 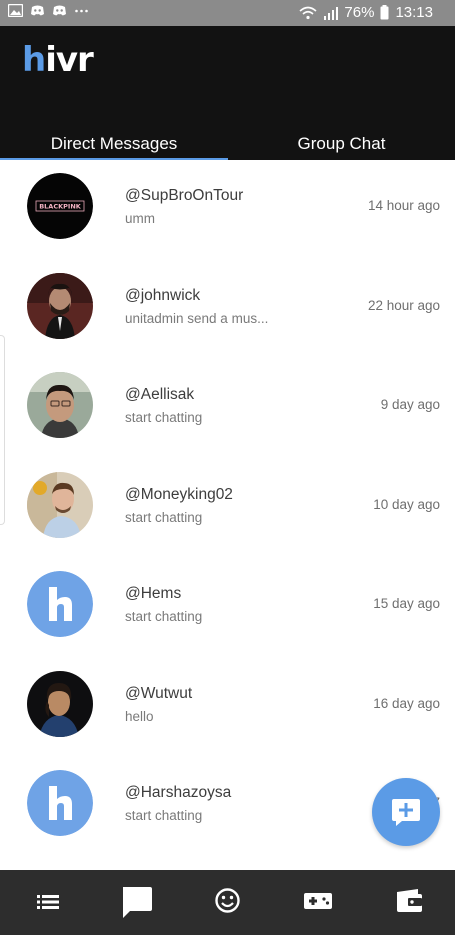 I want to click on gallery-notification-icon, so click(x=15, y=10).